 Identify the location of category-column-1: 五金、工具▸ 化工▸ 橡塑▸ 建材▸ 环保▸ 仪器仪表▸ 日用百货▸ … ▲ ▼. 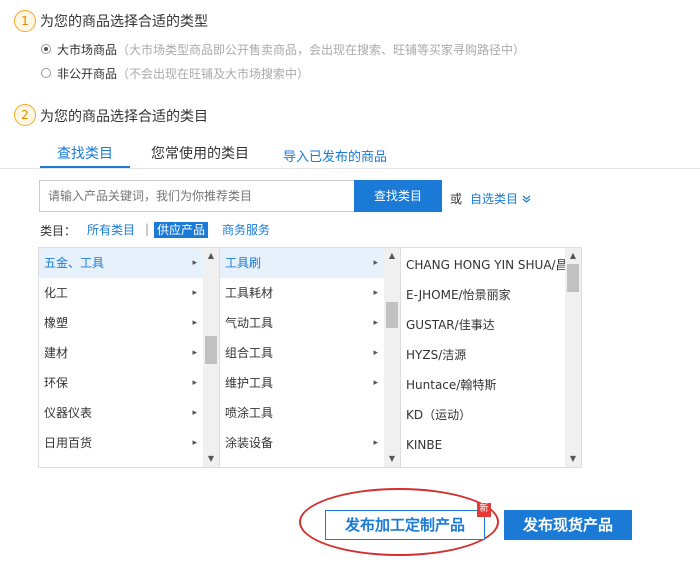
(129, 357).